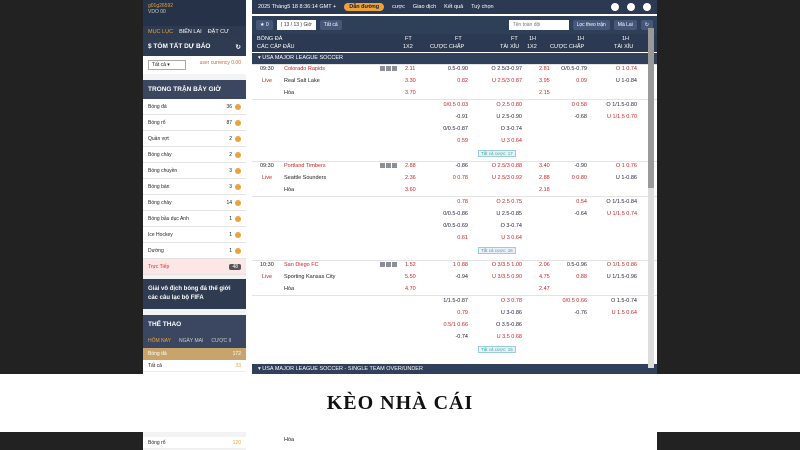  Describe the element at coordinates (438, 166) in the screenshot. I see `odds-cell: -0.86` at that location.